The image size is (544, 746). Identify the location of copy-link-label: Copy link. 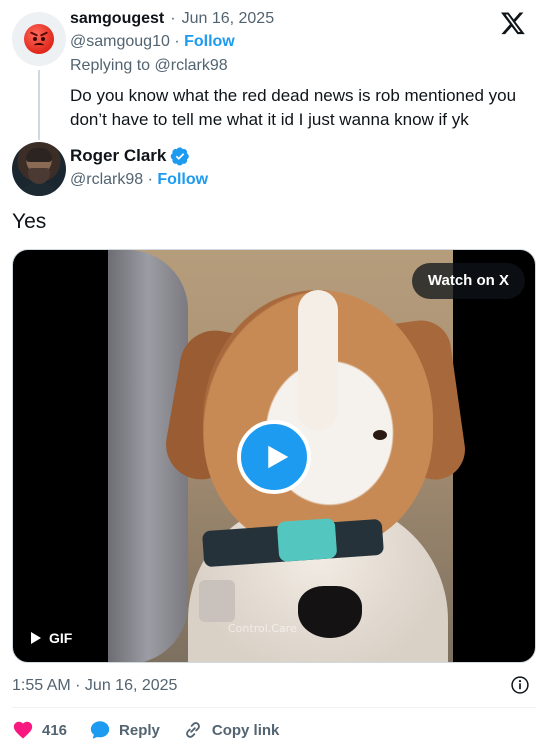
(245, 730).